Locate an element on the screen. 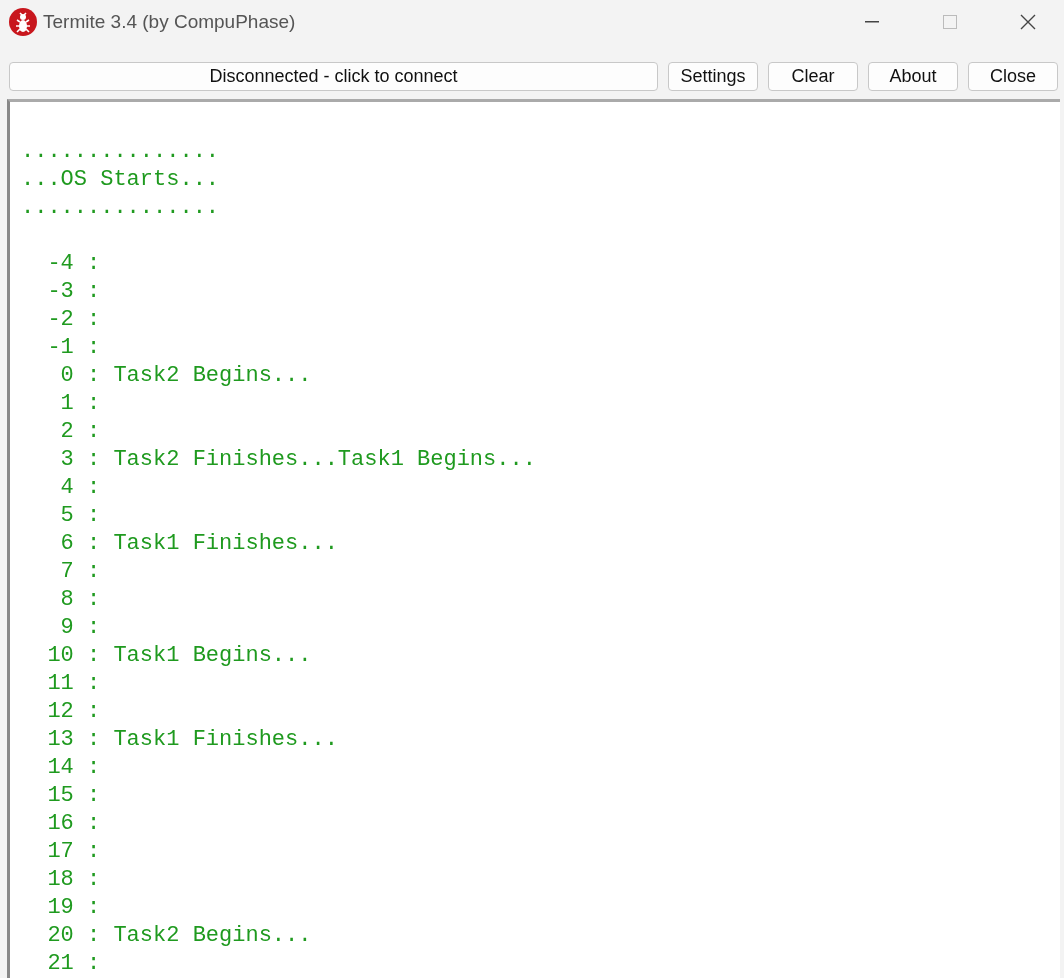 Image resolution: width=1064 pixels, height=978 pixels. terminal-line: -1 : is located at coordinates (73, 348).